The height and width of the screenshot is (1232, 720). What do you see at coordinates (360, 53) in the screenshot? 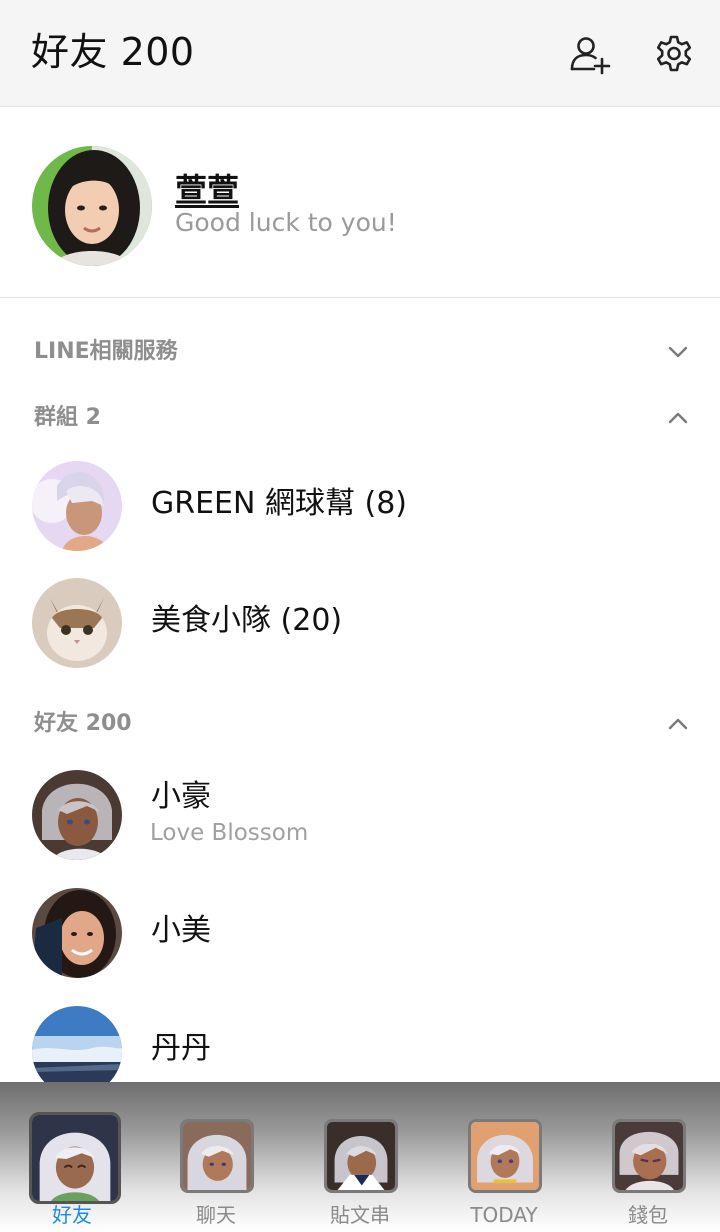
I see `top-bar: 好友 200` at bounding box center [360, 53].